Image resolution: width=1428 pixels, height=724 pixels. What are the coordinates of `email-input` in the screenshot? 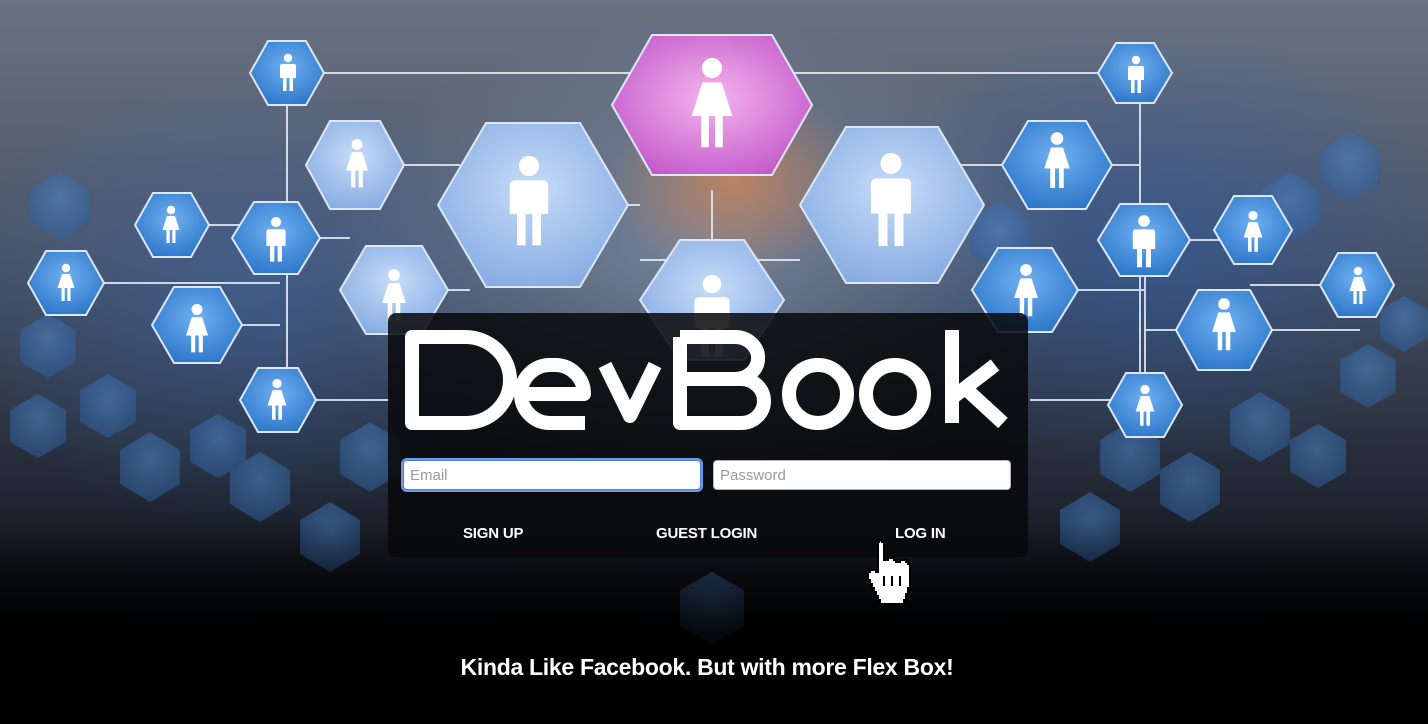 It's located at (552, 475).